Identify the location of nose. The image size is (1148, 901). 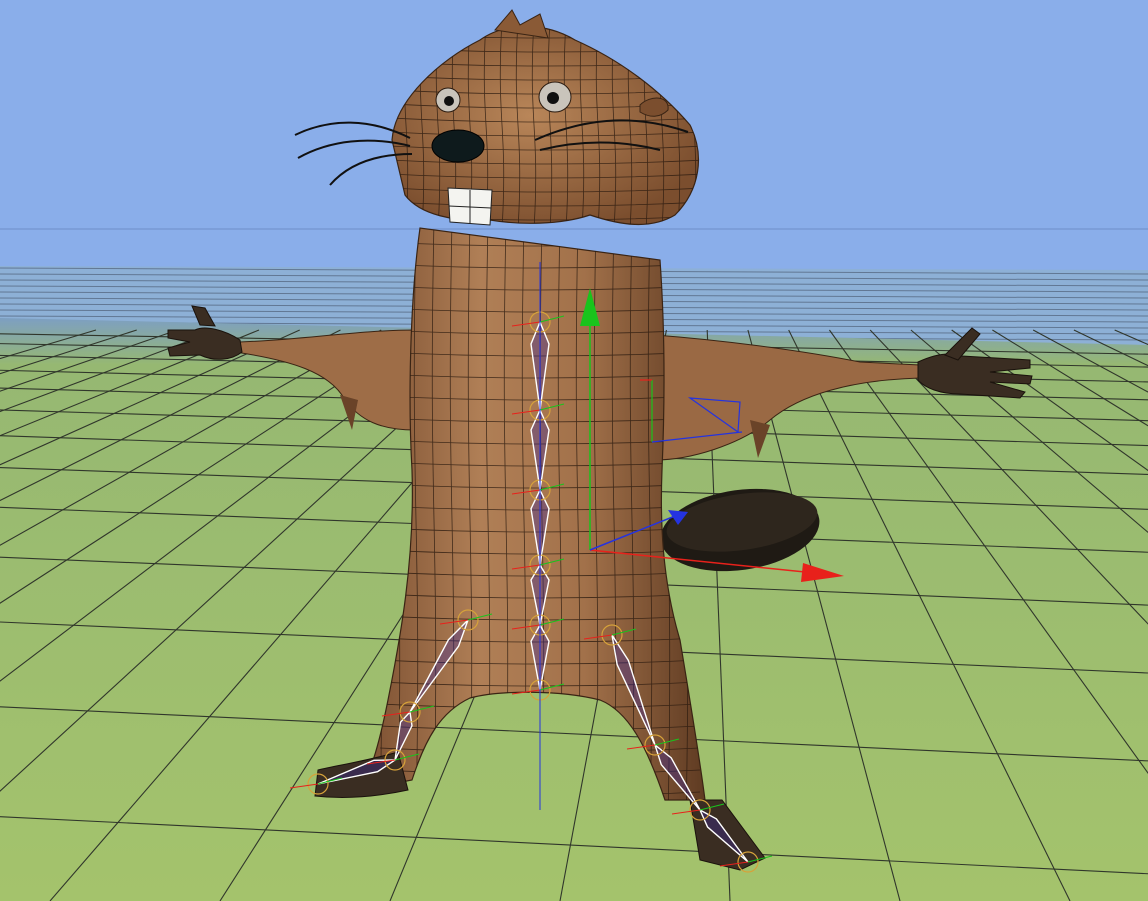
(458, 146).